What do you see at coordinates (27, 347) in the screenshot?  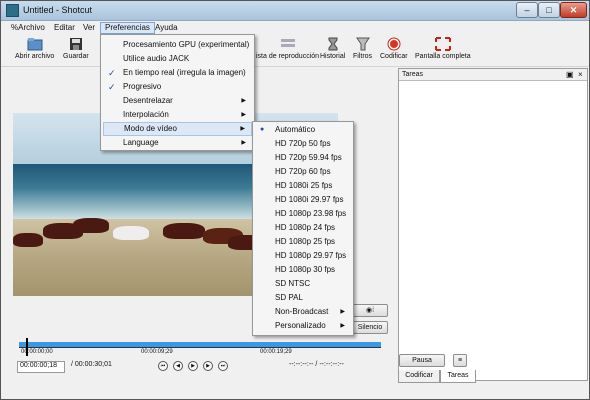 I see `playhead` at bounding box center [27, 347].